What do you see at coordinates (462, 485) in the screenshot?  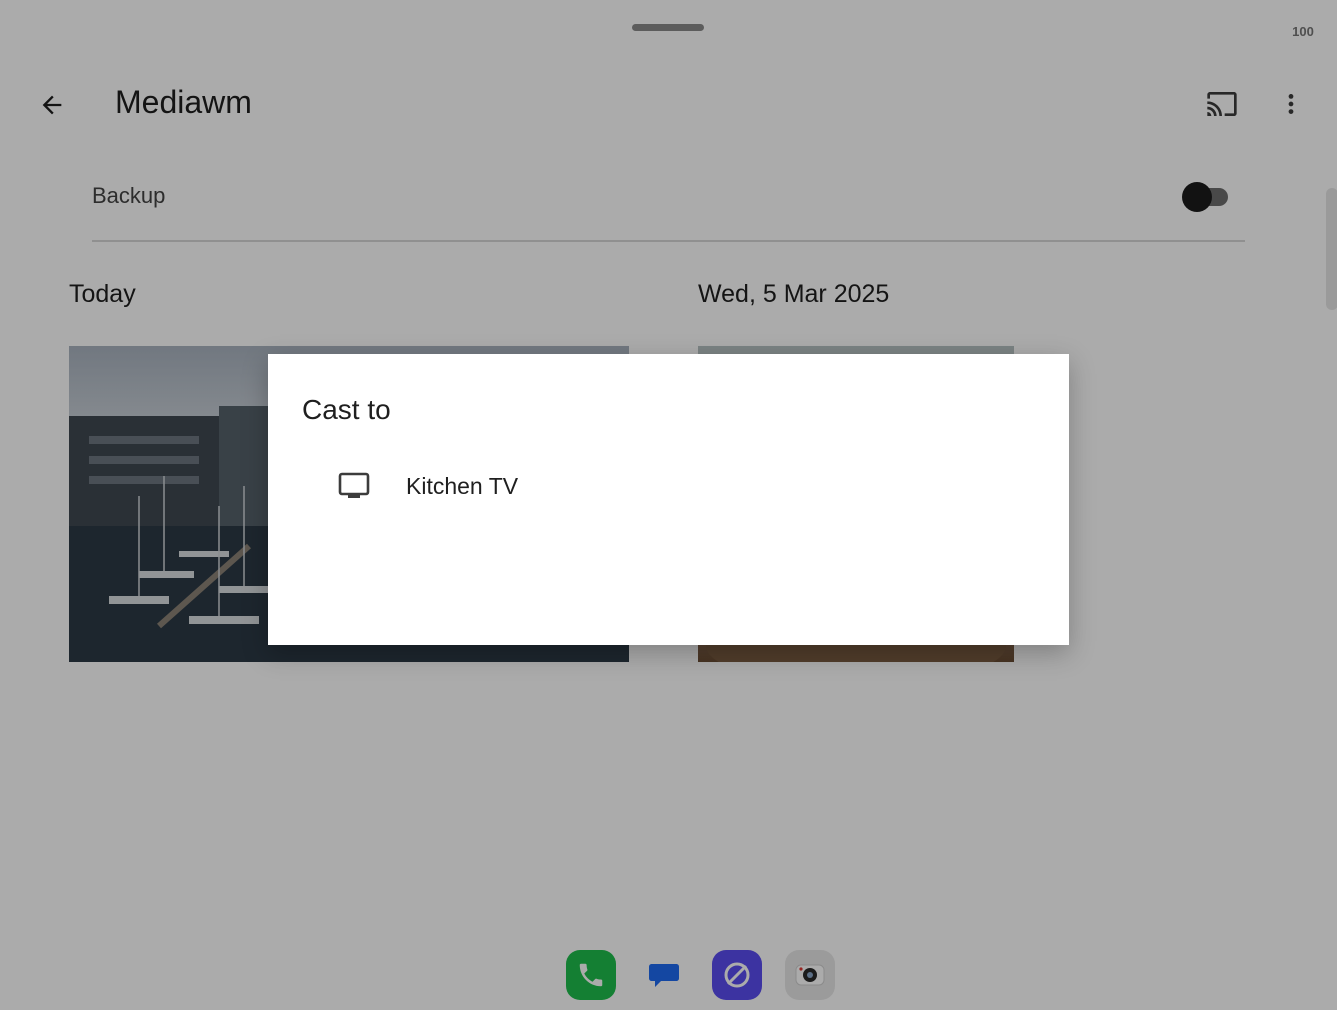 I see `device-name: Kitchen TV` at bounding box center [462, 485].